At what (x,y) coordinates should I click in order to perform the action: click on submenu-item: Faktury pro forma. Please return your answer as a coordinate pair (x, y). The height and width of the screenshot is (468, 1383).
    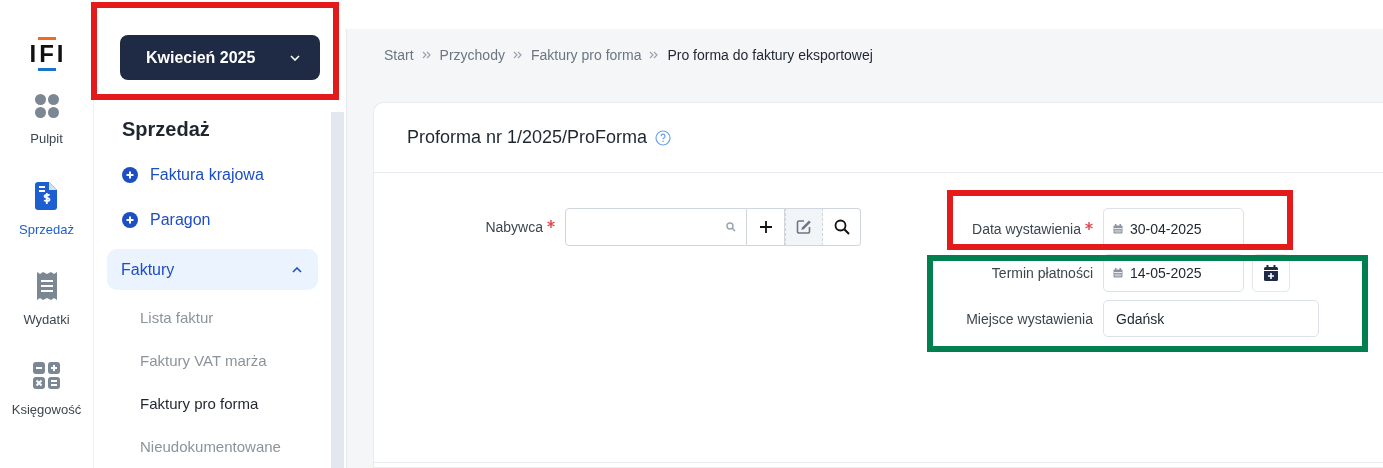
    Looking at the image, I should click on (219, 403).